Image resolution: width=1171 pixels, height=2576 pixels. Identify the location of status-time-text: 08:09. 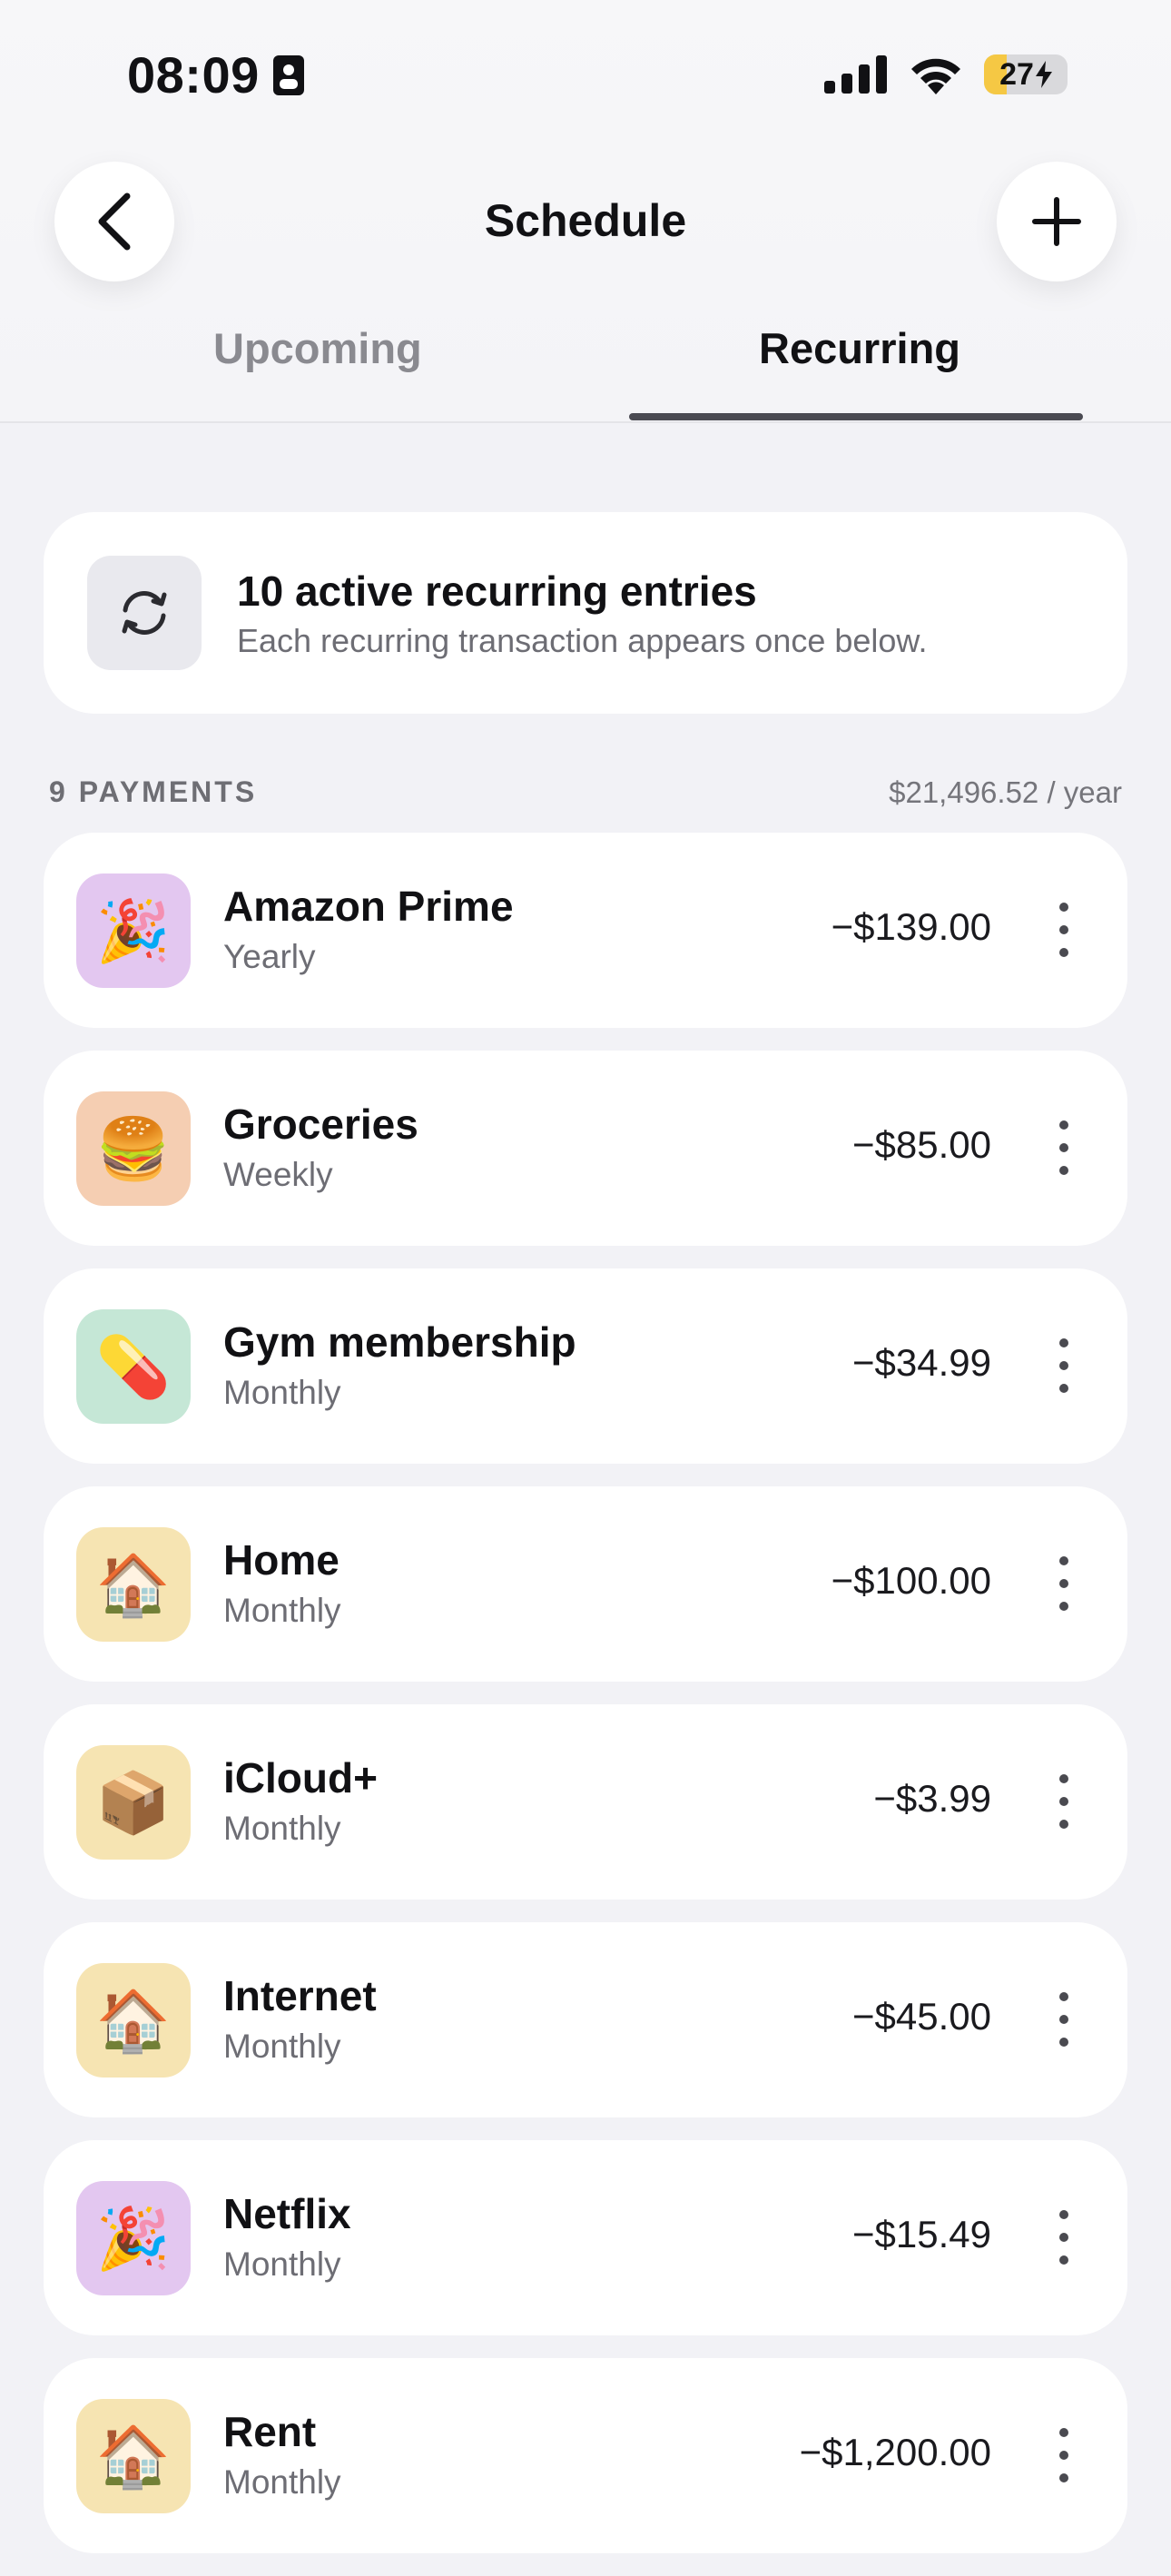
(194, 75).